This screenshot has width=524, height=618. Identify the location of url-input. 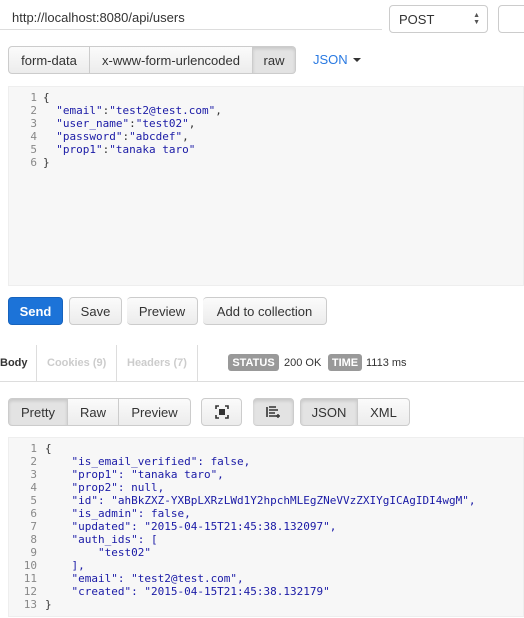
(191, 18).